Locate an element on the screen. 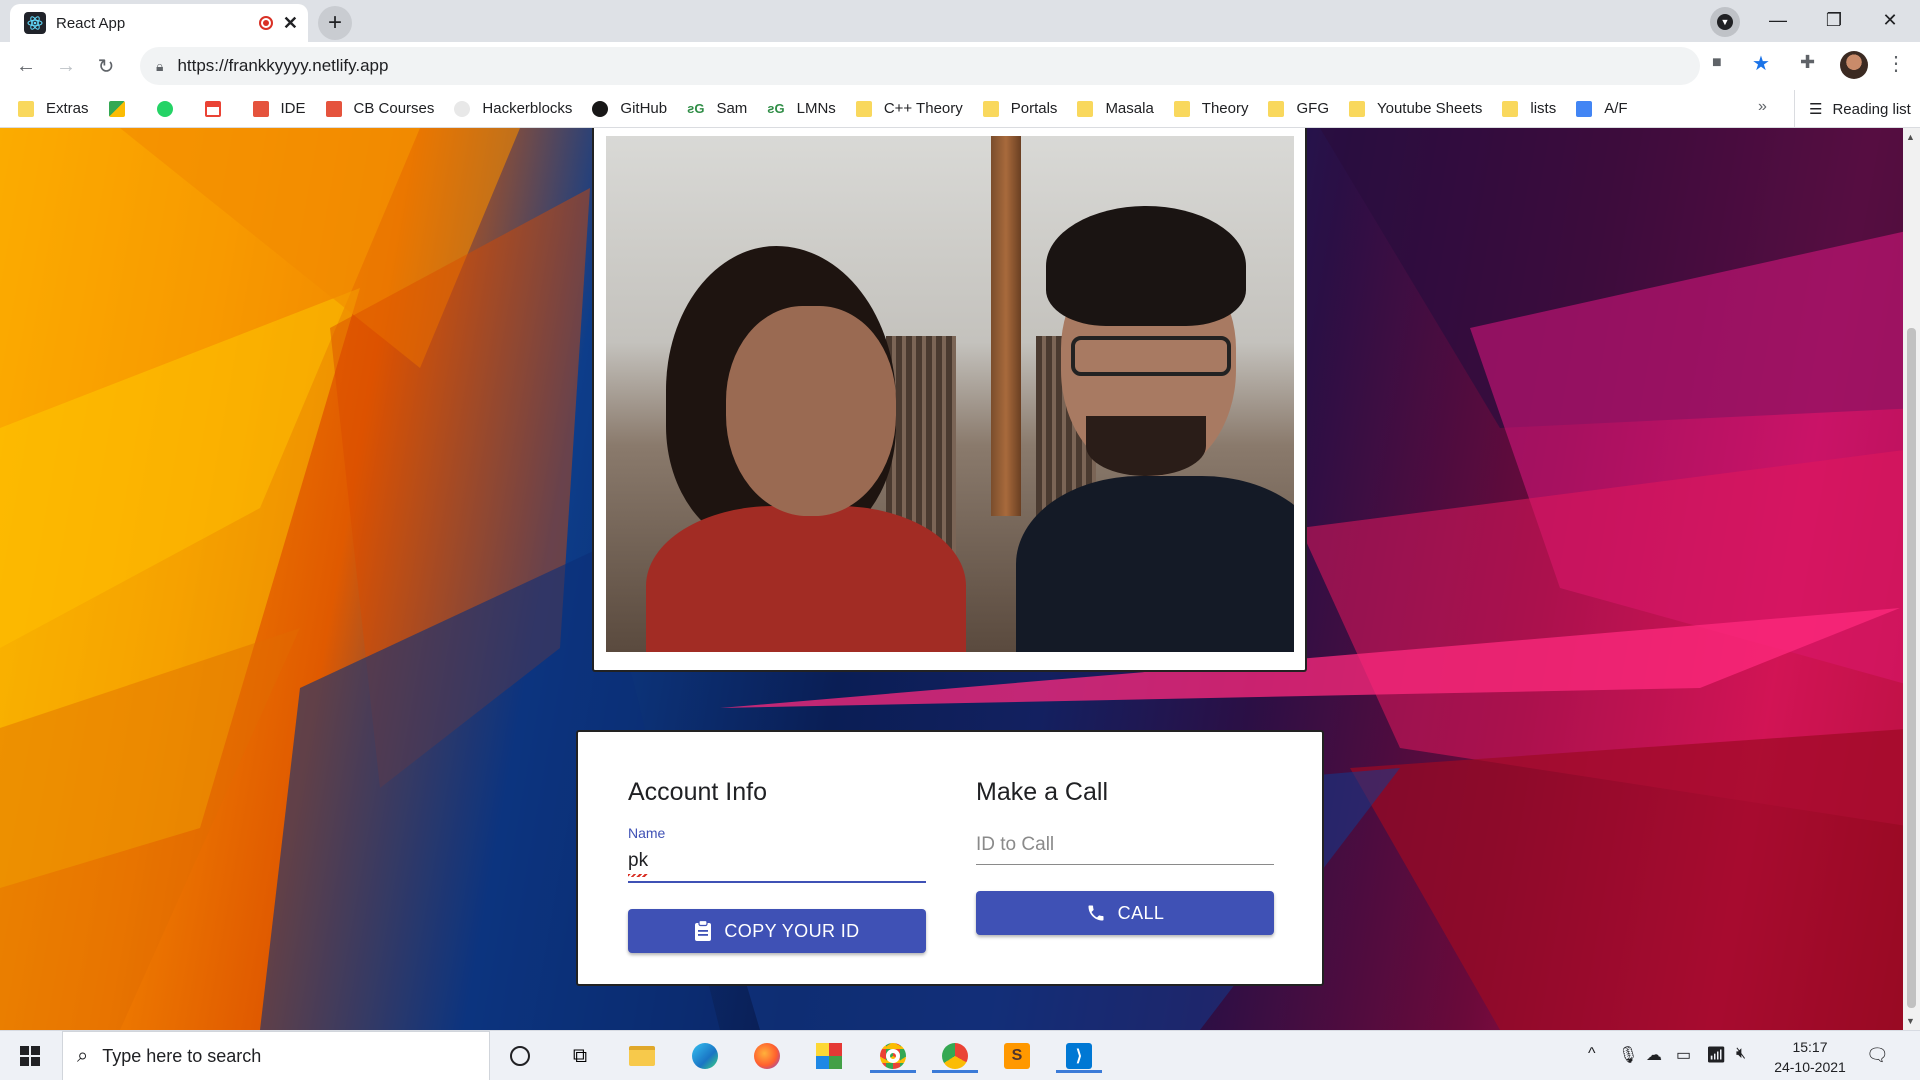 The height and width of the screenshot is (1080, 1920). taskbar-search: ⌕ Type here to search is located at coordinates (276, 1055).